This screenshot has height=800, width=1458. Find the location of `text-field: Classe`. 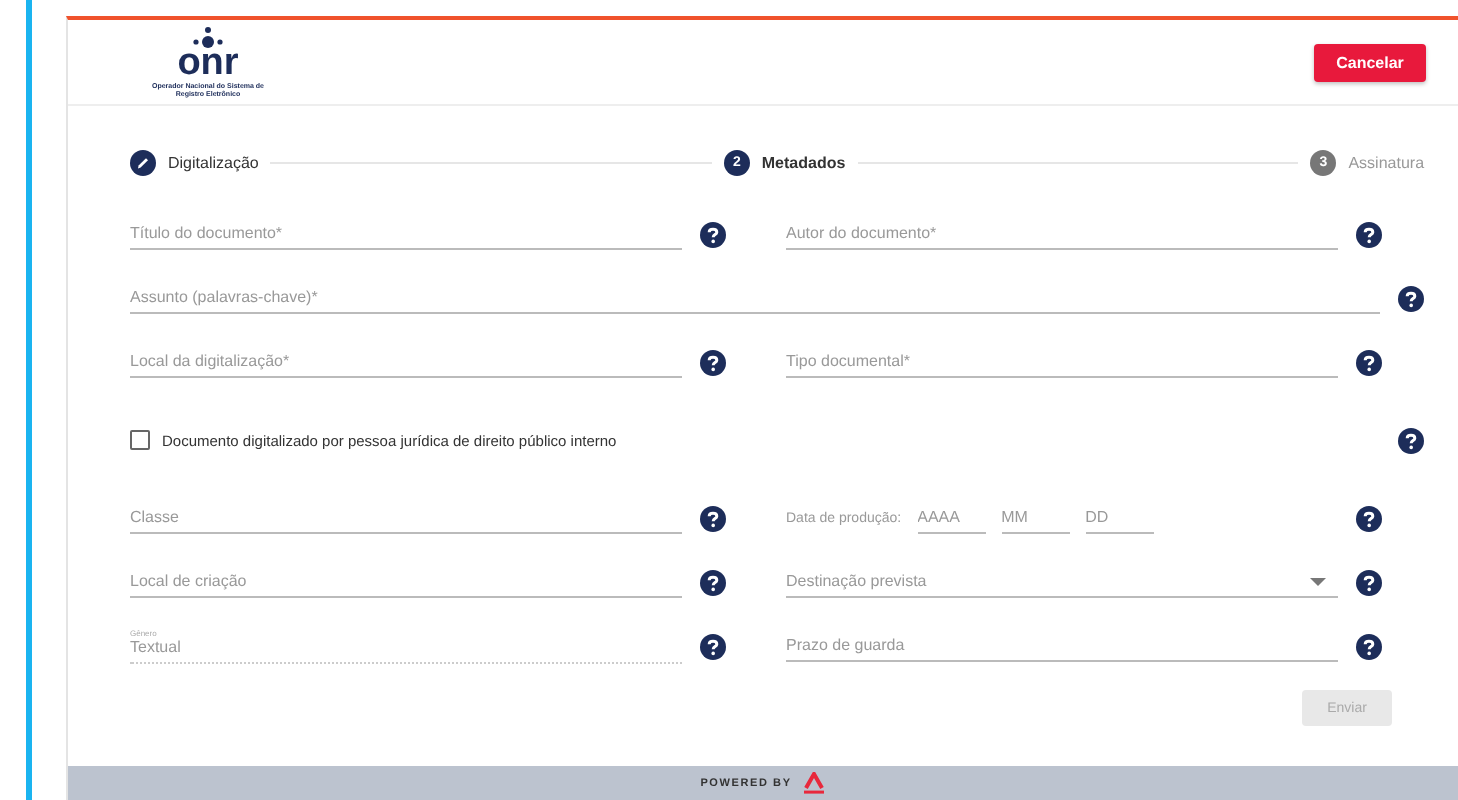

text-field: Classe is located at coordinates (406, 518).